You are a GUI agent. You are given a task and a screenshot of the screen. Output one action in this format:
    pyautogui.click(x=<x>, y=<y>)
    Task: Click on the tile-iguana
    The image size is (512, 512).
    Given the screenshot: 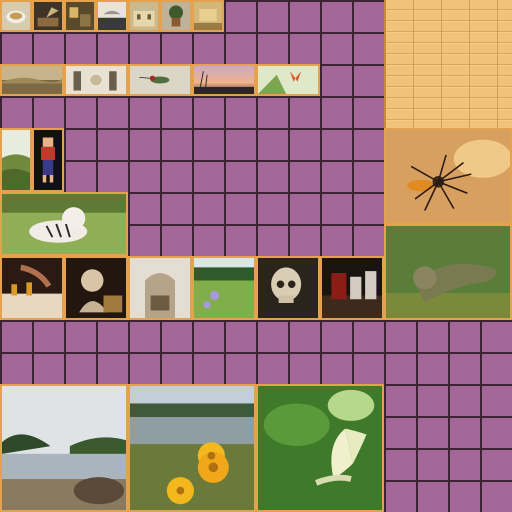 What is the action you would take?
    pyautogui.click(x=448, y=272)
    